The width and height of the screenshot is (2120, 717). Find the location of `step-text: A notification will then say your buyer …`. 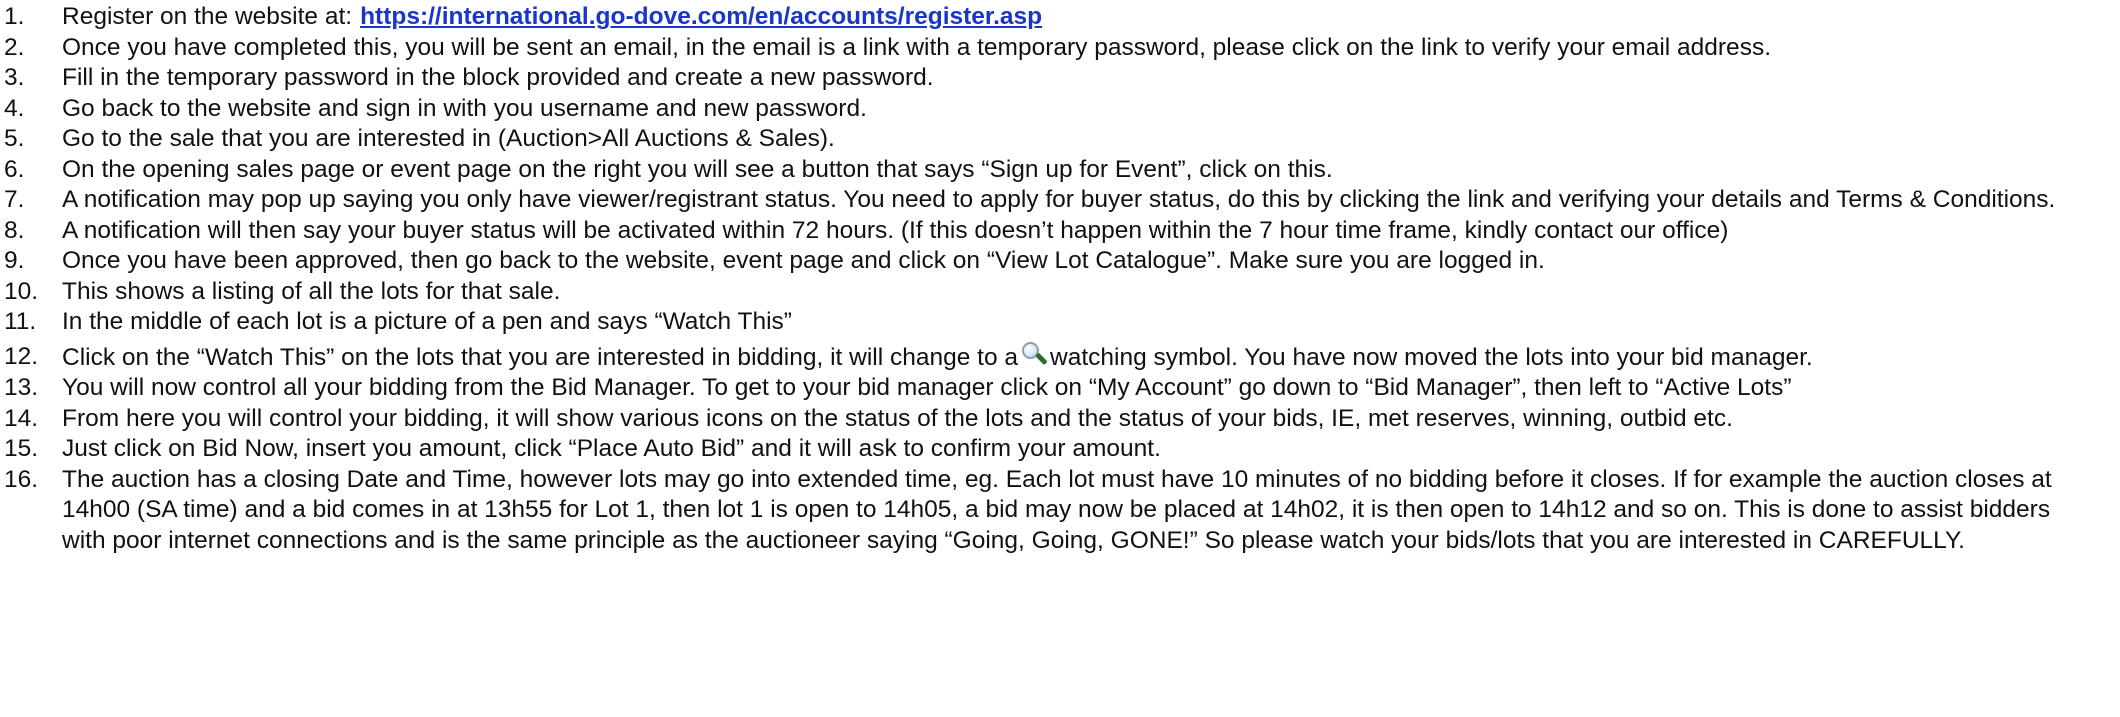

step-text: A notification will then say your buyer … is located at coordinates (895, 230).